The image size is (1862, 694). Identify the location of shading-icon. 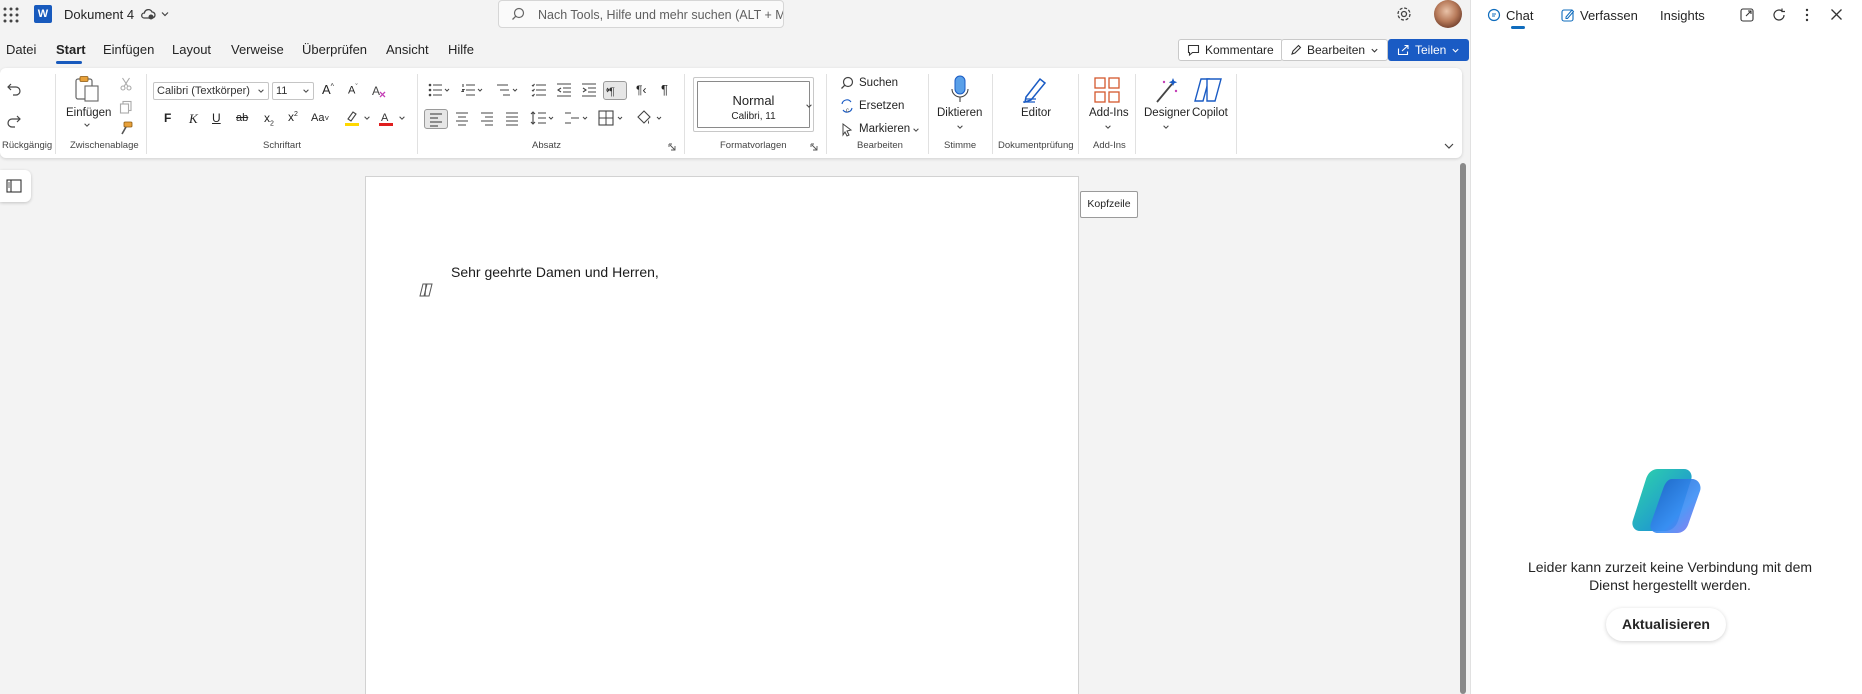
(649, 118).